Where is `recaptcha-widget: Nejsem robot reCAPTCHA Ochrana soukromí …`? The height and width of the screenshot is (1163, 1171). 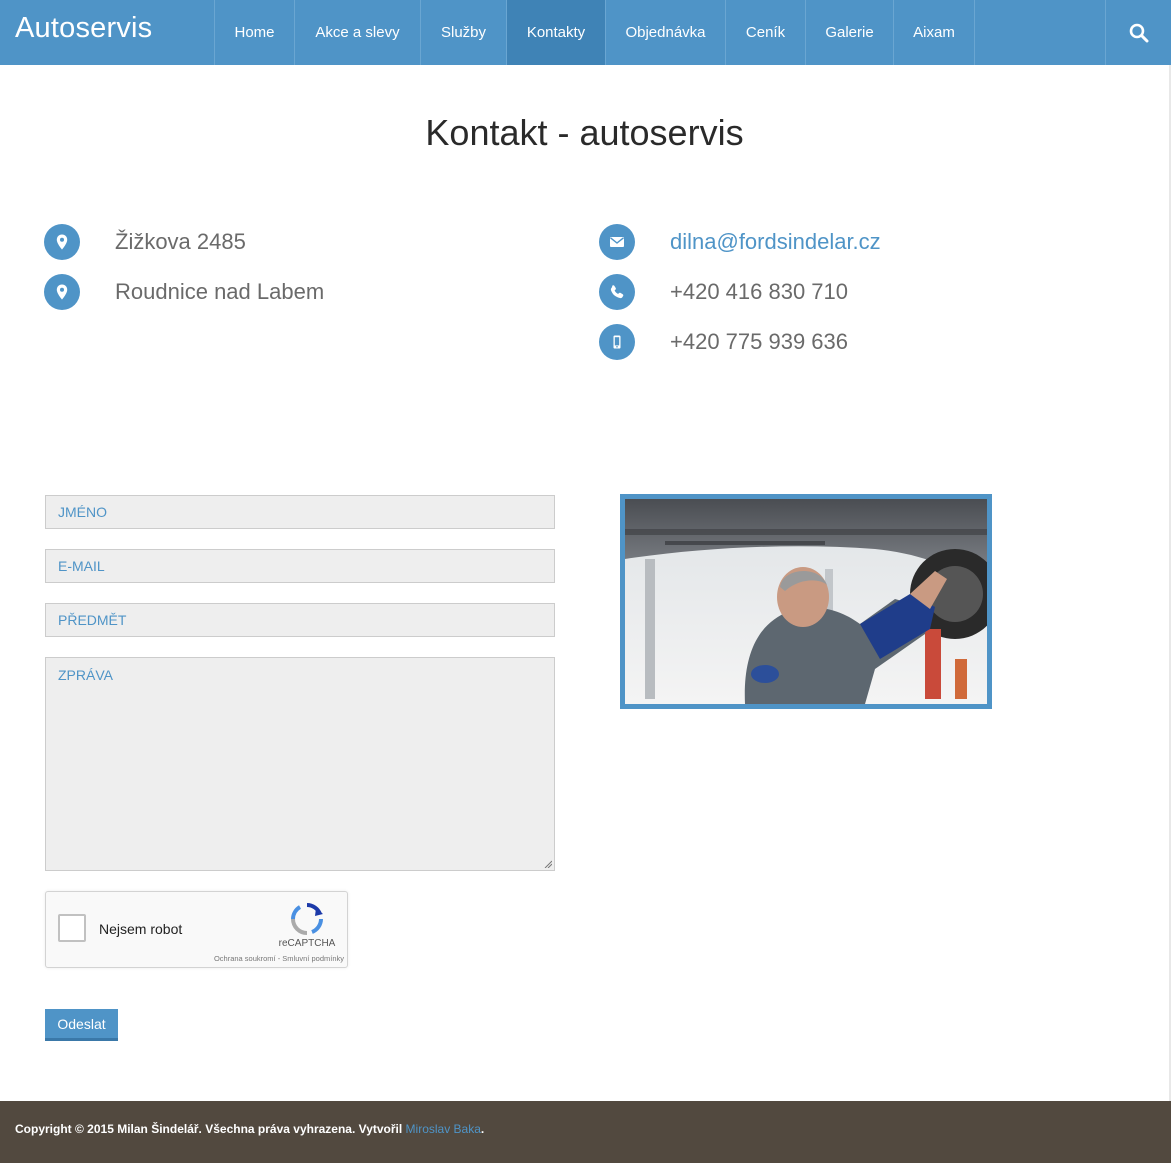 recaptcha-widget: Nejsem robot reCAPTCHA Ochrana soukromí … is located at coordinates (196, 929).